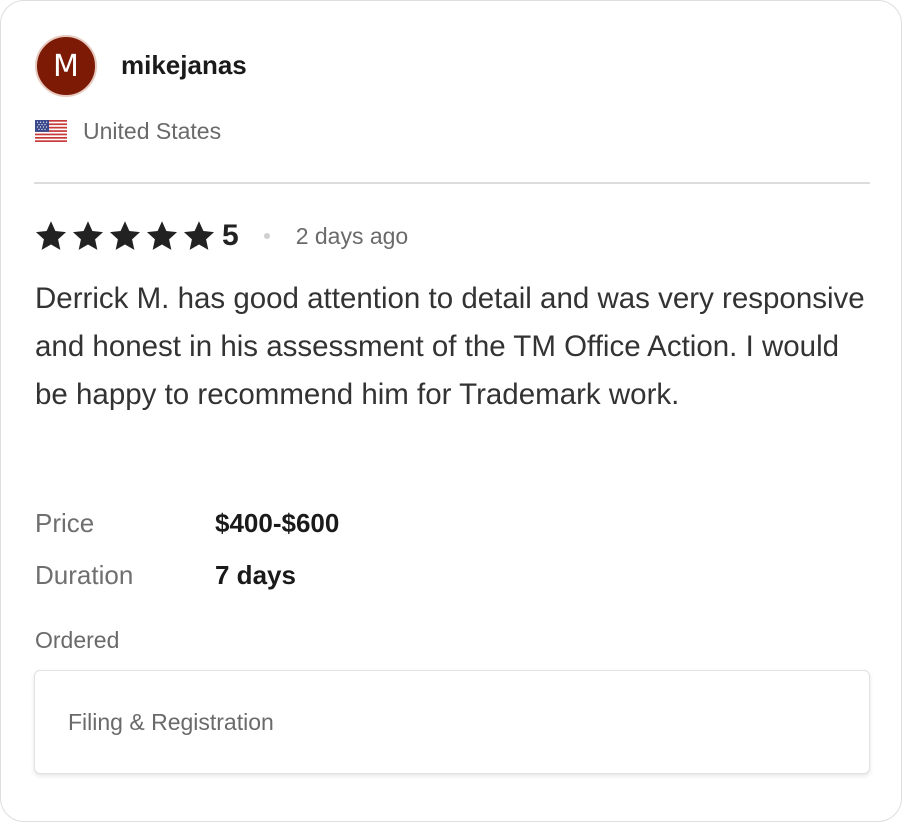 Image resolution: width=902 pixels, height=822 pixels. Describe the element at coordinates (266, 236) in the screenshot. I see `separator-dot` at that location.